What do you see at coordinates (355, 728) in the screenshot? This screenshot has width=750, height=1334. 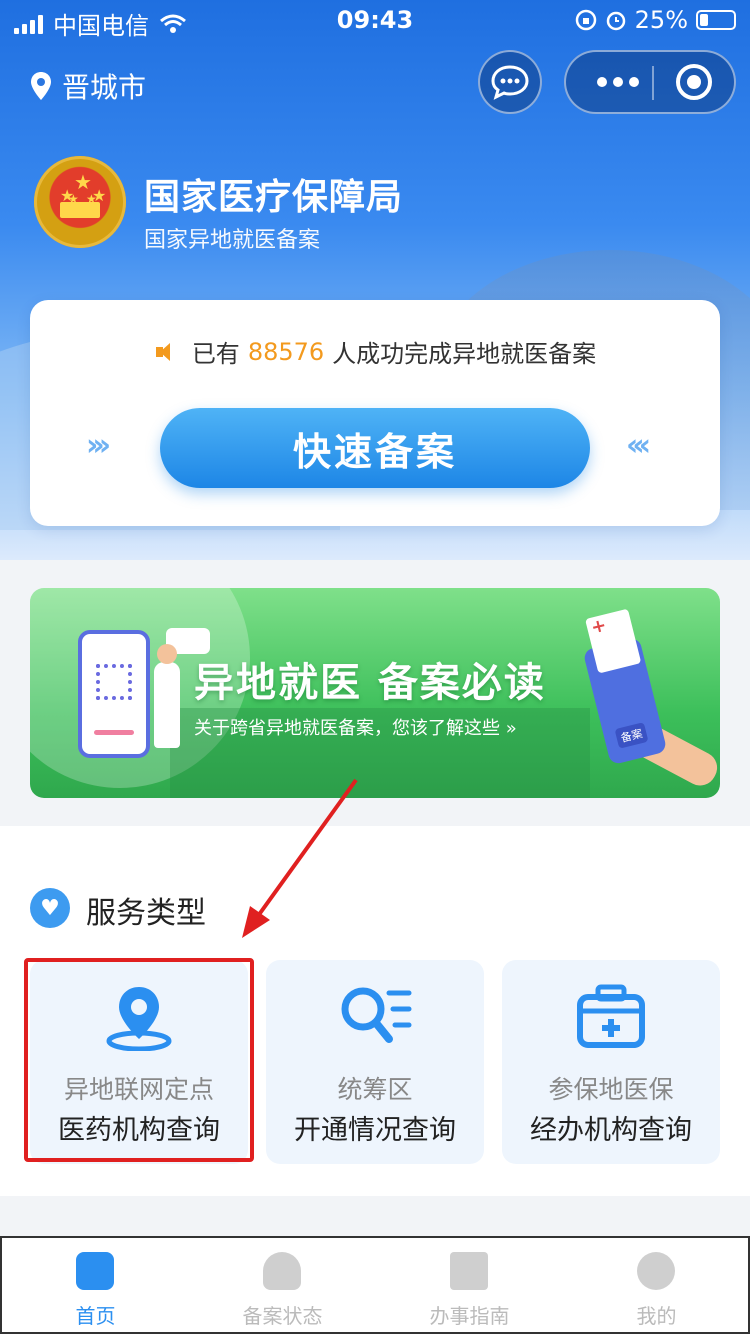 I see `banner-subtitle: 关于跨省异地就医备案，您该了解这些 »` at bounding box center [355, 728].